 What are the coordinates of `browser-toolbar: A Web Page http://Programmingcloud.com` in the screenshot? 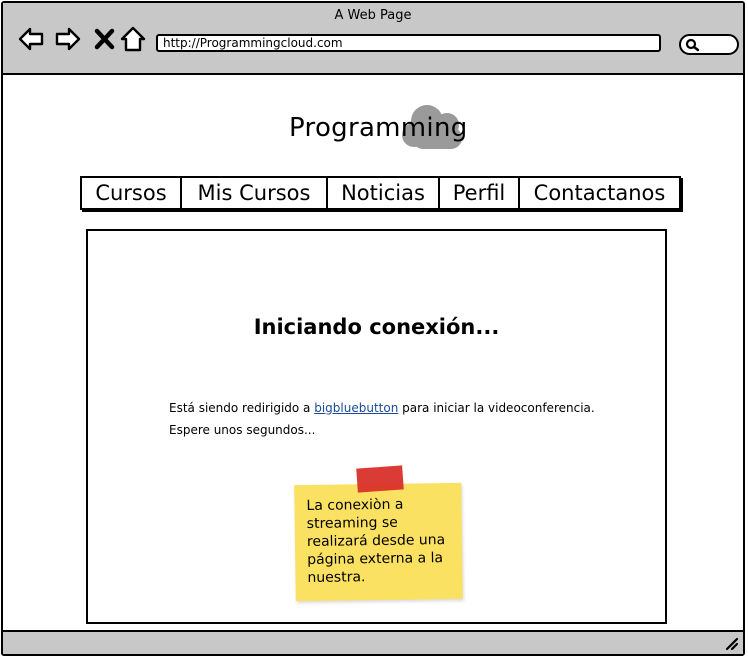 It's located at (373, 39).